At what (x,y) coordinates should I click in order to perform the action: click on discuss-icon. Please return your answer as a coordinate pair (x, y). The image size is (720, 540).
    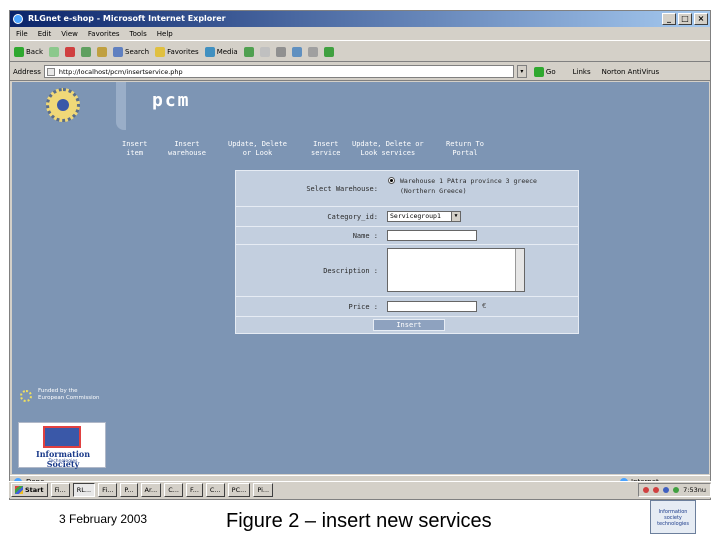
    Looking at the image, I should click on (312, 51).